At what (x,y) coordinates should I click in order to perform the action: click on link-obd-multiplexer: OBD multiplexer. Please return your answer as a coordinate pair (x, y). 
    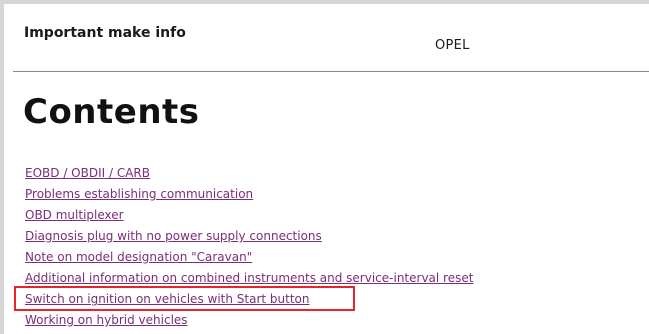
    Looking at the image, I should click on (74, 215).